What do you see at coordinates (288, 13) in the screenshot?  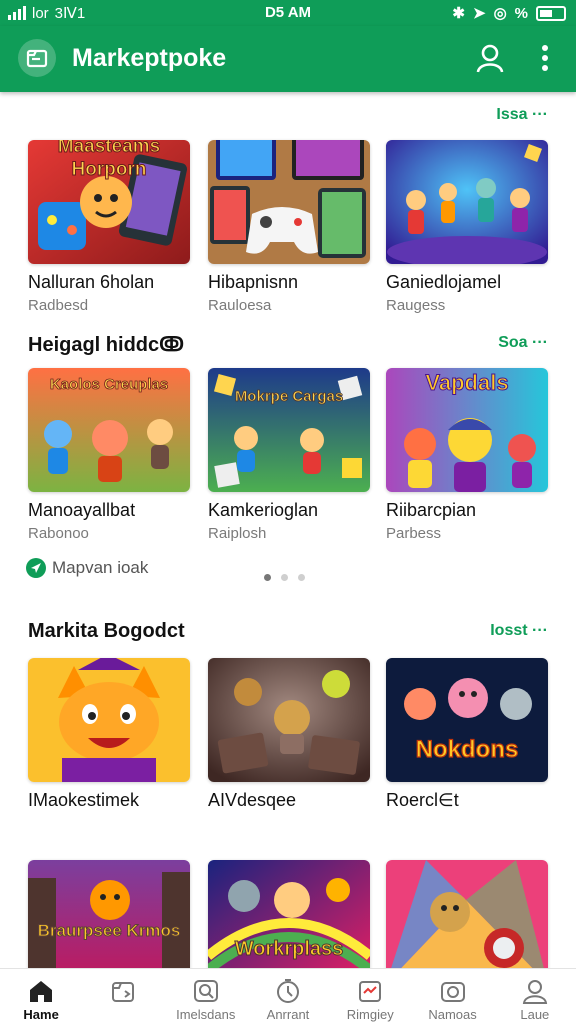 I see `status-bar: lоr 3Ⅳ1 D5 AM ✱ ➤ ◎ %` at bounding box center [288, 13].